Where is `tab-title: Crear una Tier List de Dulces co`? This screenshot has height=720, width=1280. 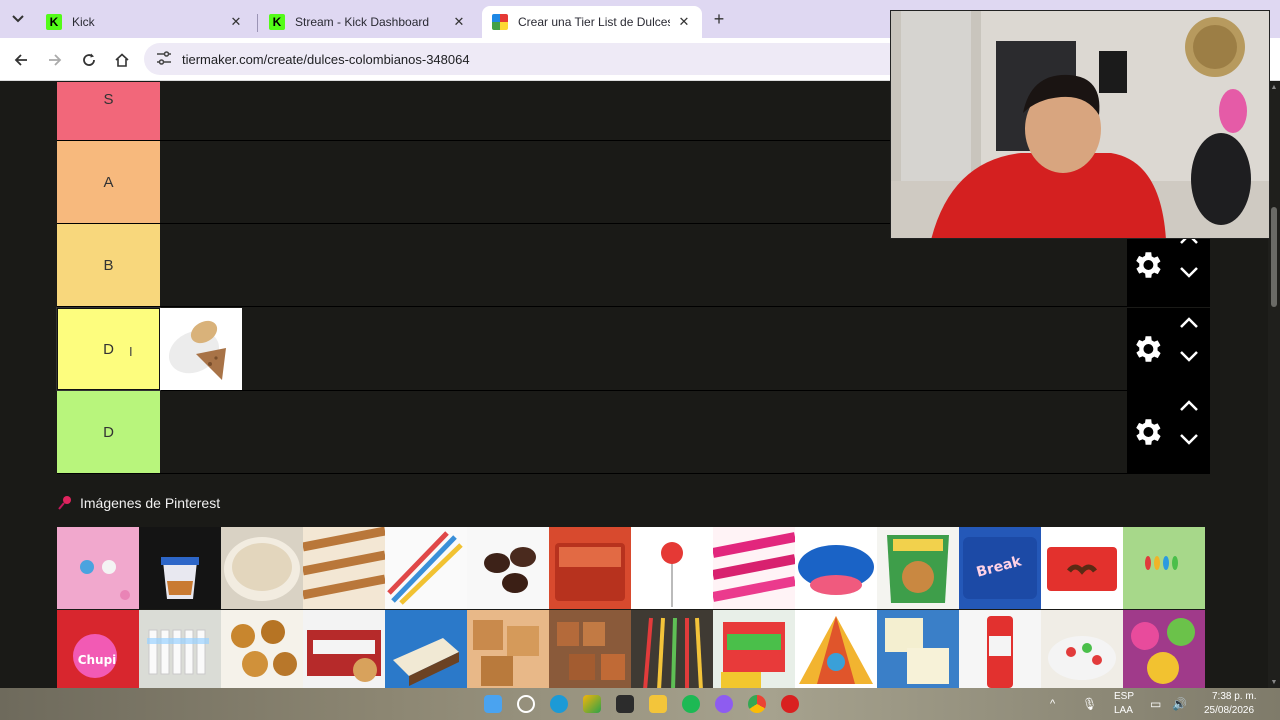
tab-title: Crear una Tier List de Dulces co is located at coordinates (594, 22).